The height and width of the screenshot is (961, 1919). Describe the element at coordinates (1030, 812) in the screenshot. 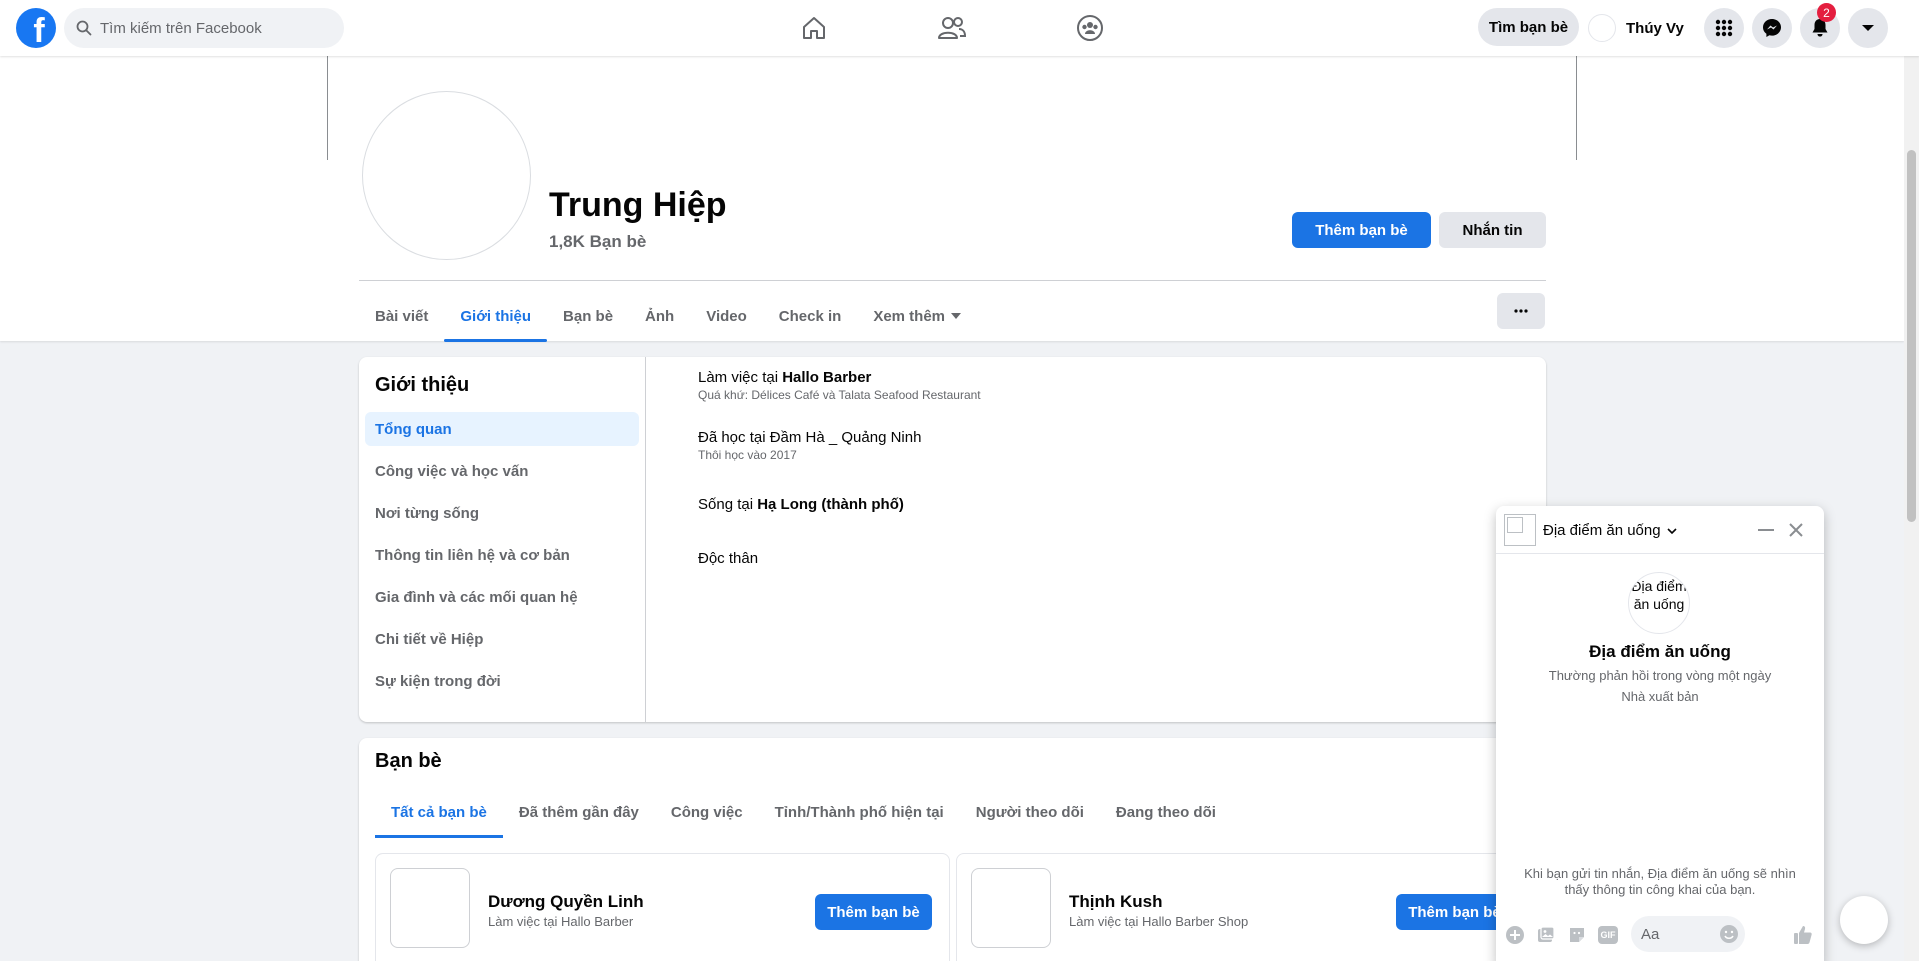

I see `friends-tab-followers: Người theo dõi` at that location.